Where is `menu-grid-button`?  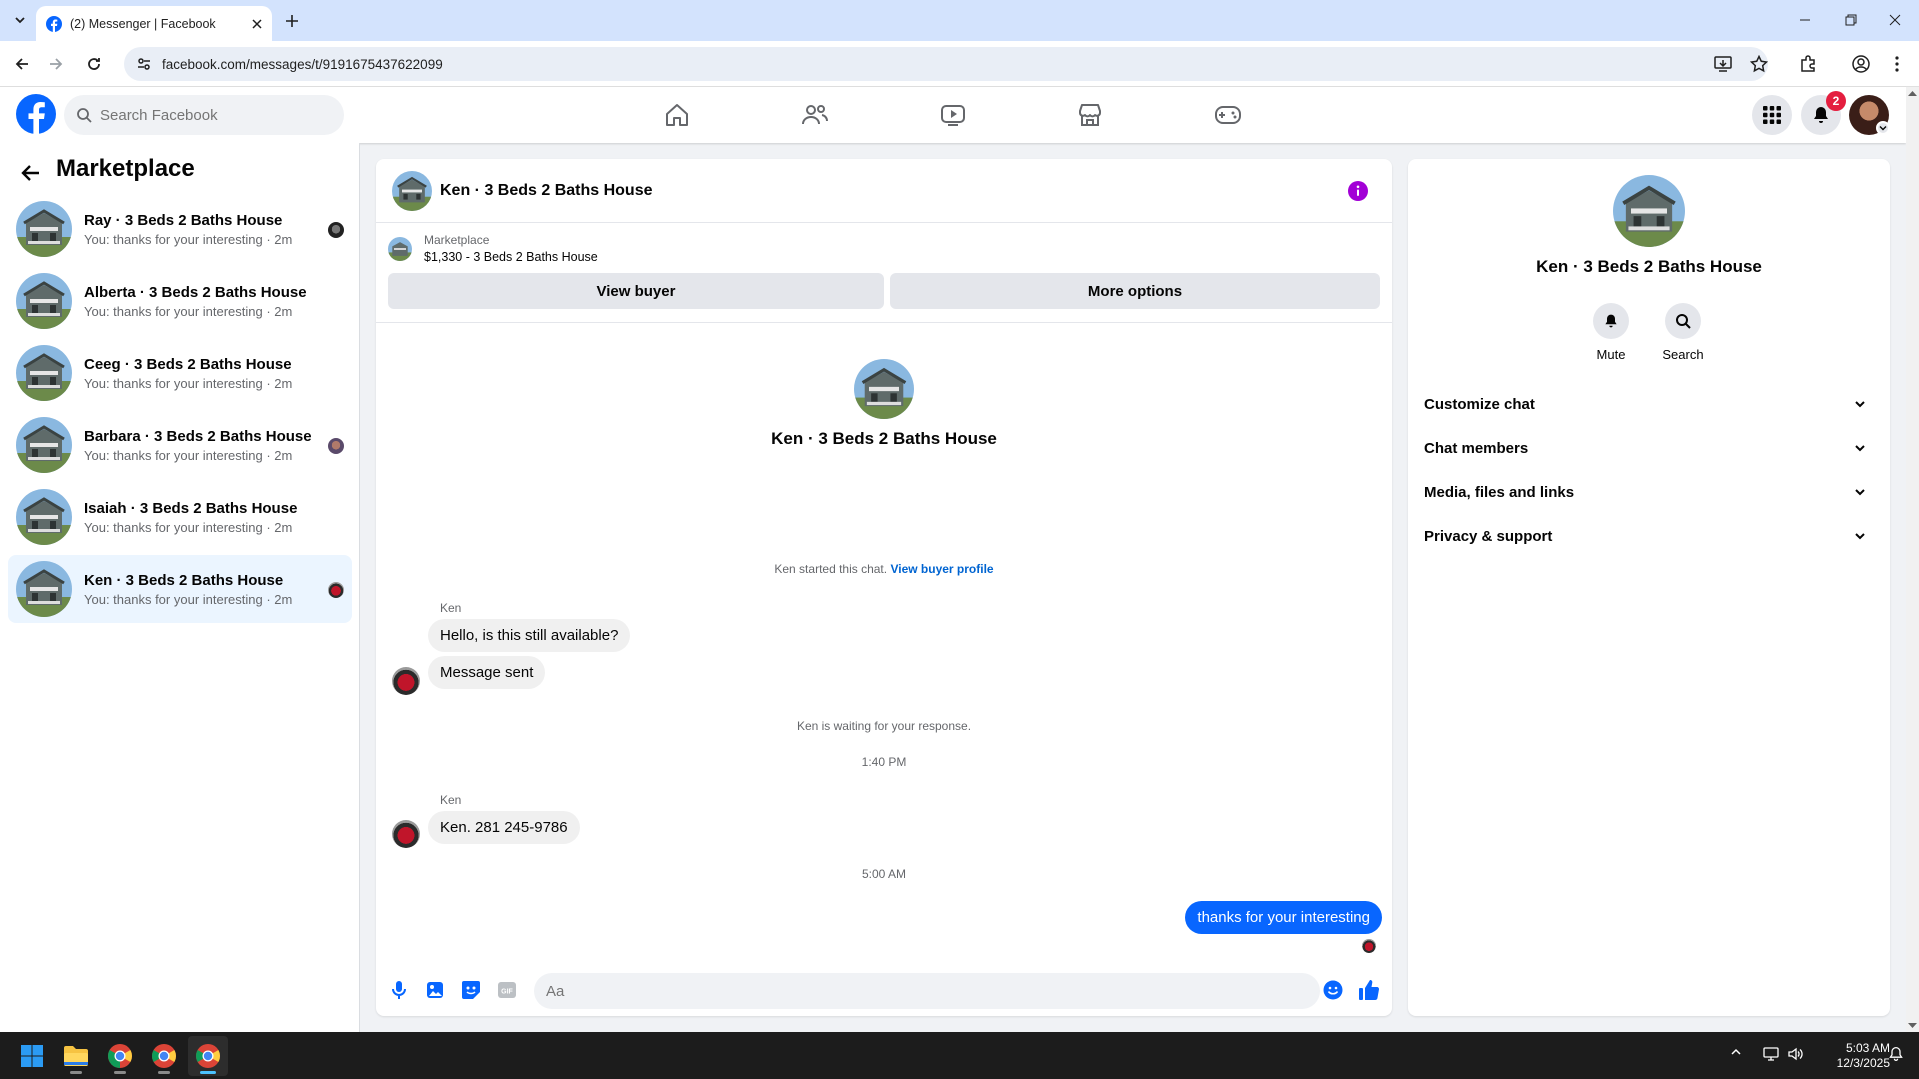 menu-grid-button is located at coordinates (1772, 115).